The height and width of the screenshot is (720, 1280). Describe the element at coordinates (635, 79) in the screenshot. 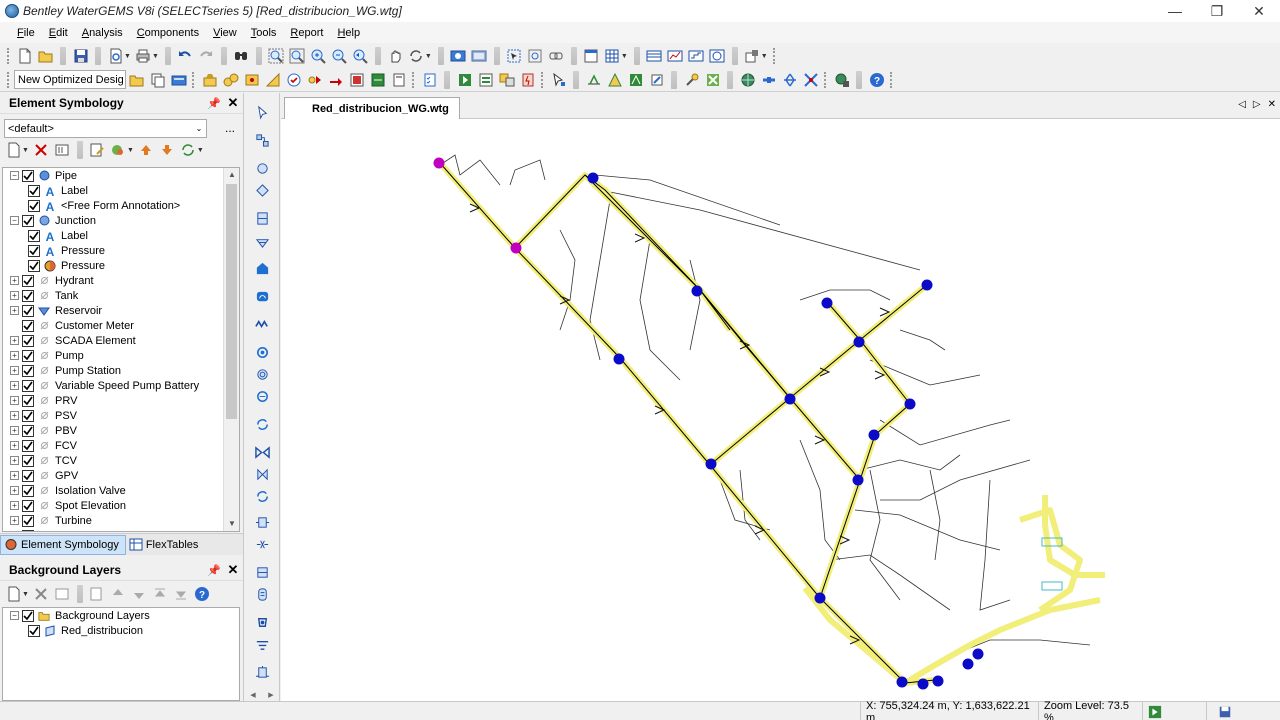

I see `model-builder-icon` at that location.